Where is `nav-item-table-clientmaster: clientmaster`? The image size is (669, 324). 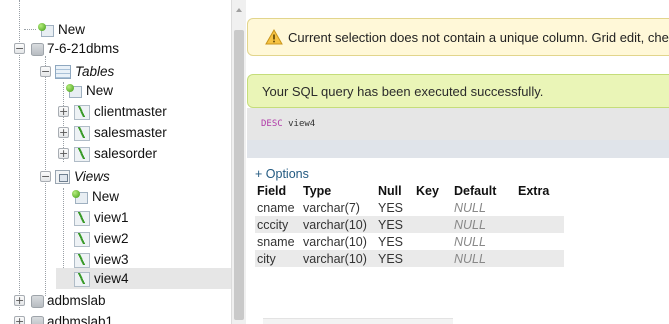
nav-item-table-clientmaster: clientmaster is located at coordinates (120, 111).